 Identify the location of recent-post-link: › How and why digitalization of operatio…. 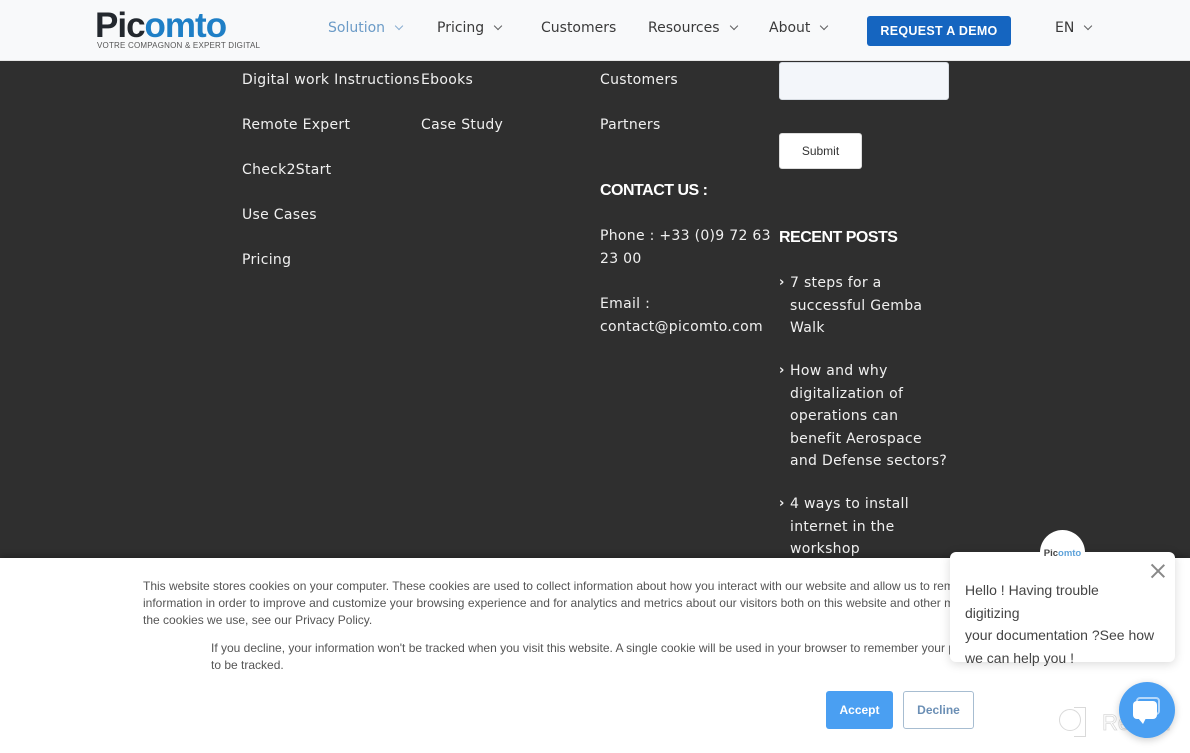
(864, 416).